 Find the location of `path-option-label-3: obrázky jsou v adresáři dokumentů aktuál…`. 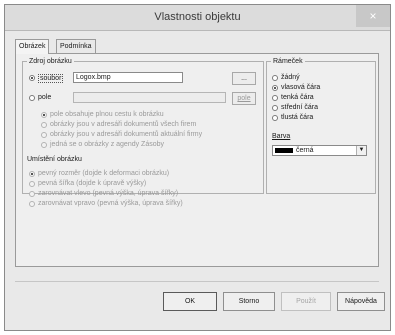

path-option-label-3: obrázky jsou v adresáři dokumentů aktuál… is located at coordinates (126, 134).